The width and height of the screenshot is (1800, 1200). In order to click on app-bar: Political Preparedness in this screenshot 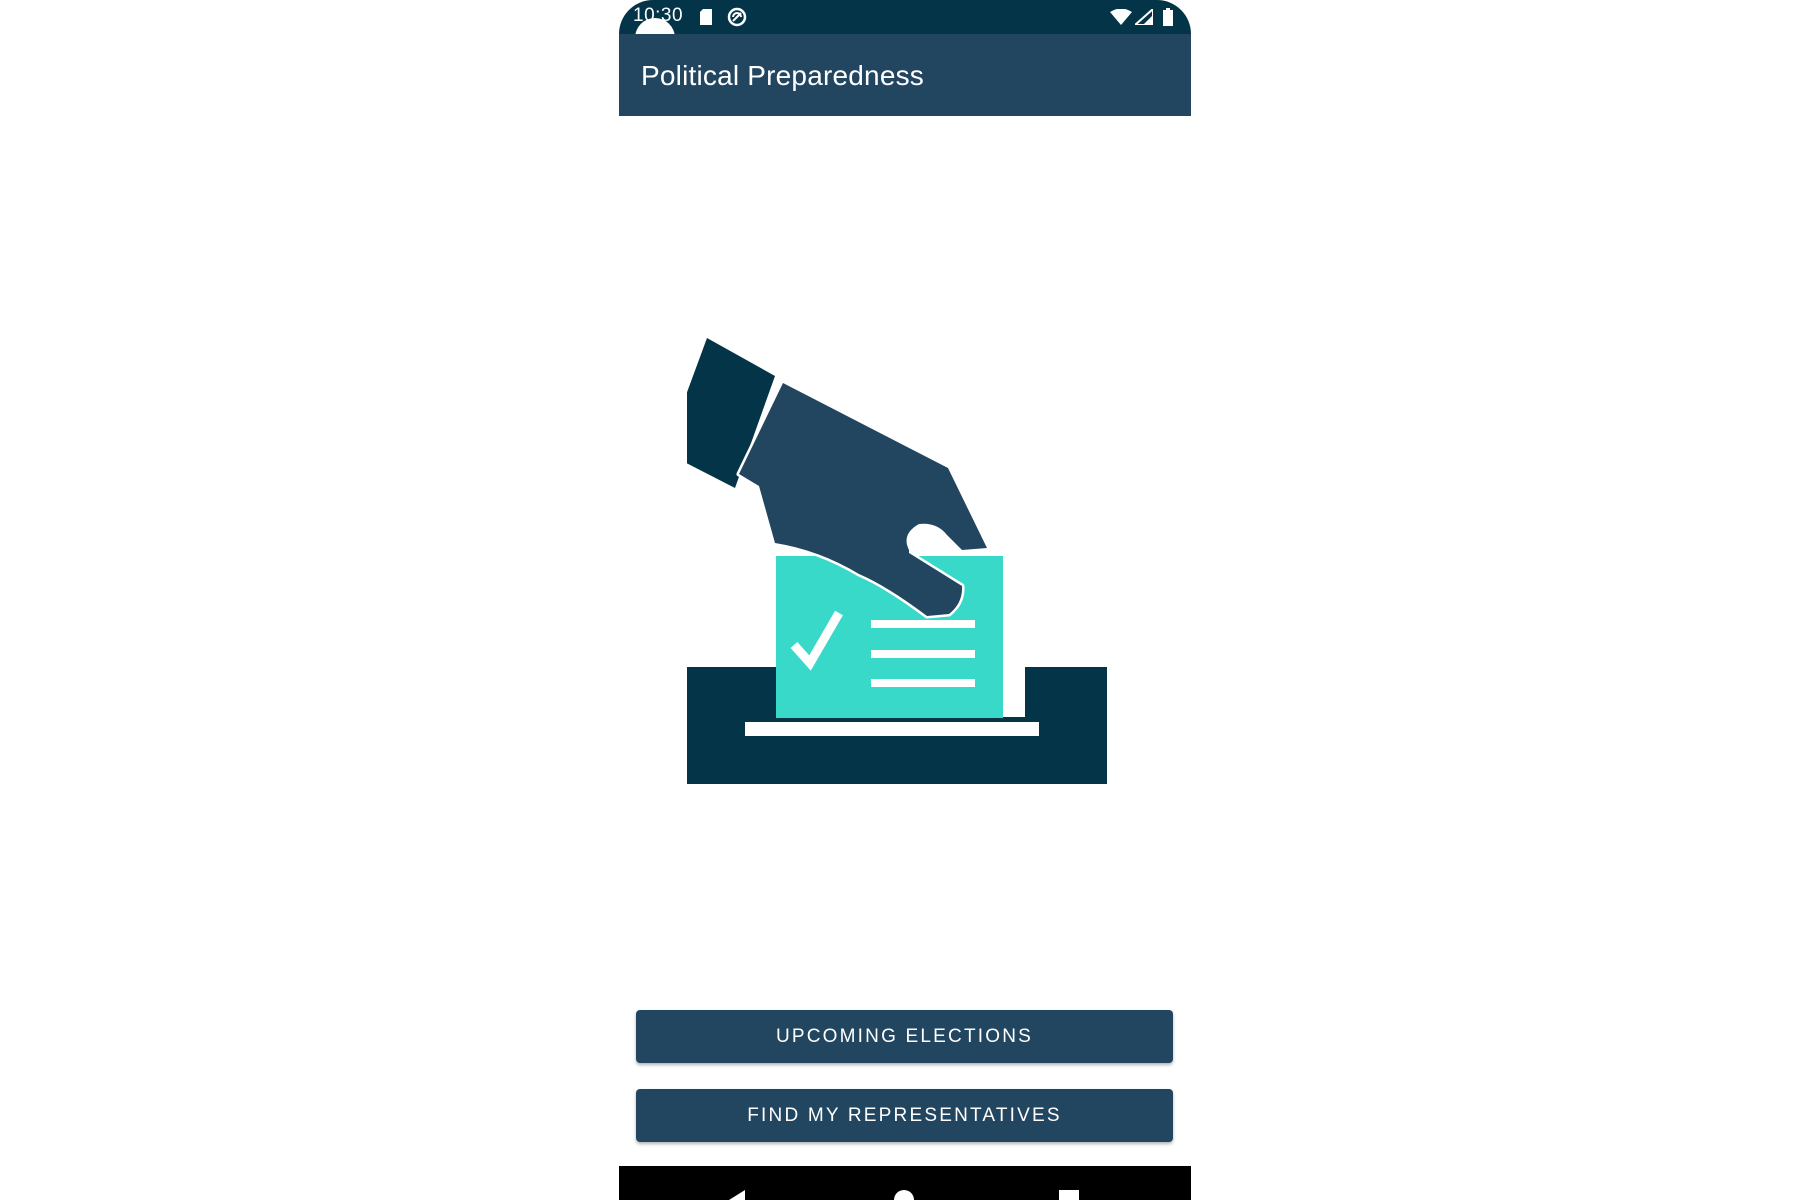, I will do `click(905, 75)`.